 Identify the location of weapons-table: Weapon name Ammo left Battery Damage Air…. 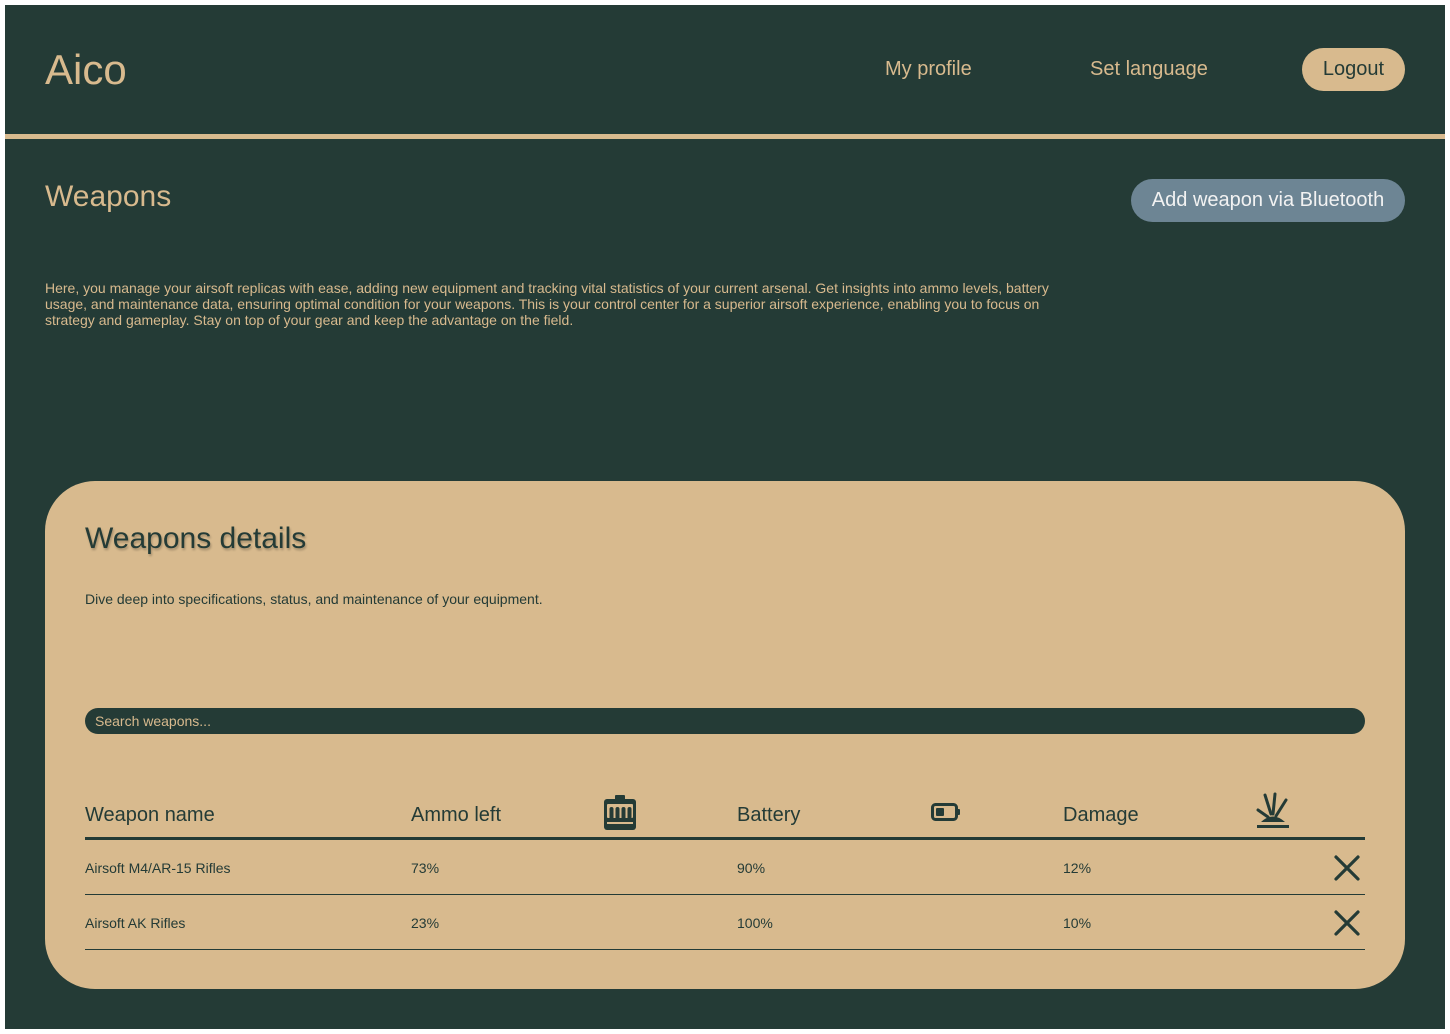
(725, 868).